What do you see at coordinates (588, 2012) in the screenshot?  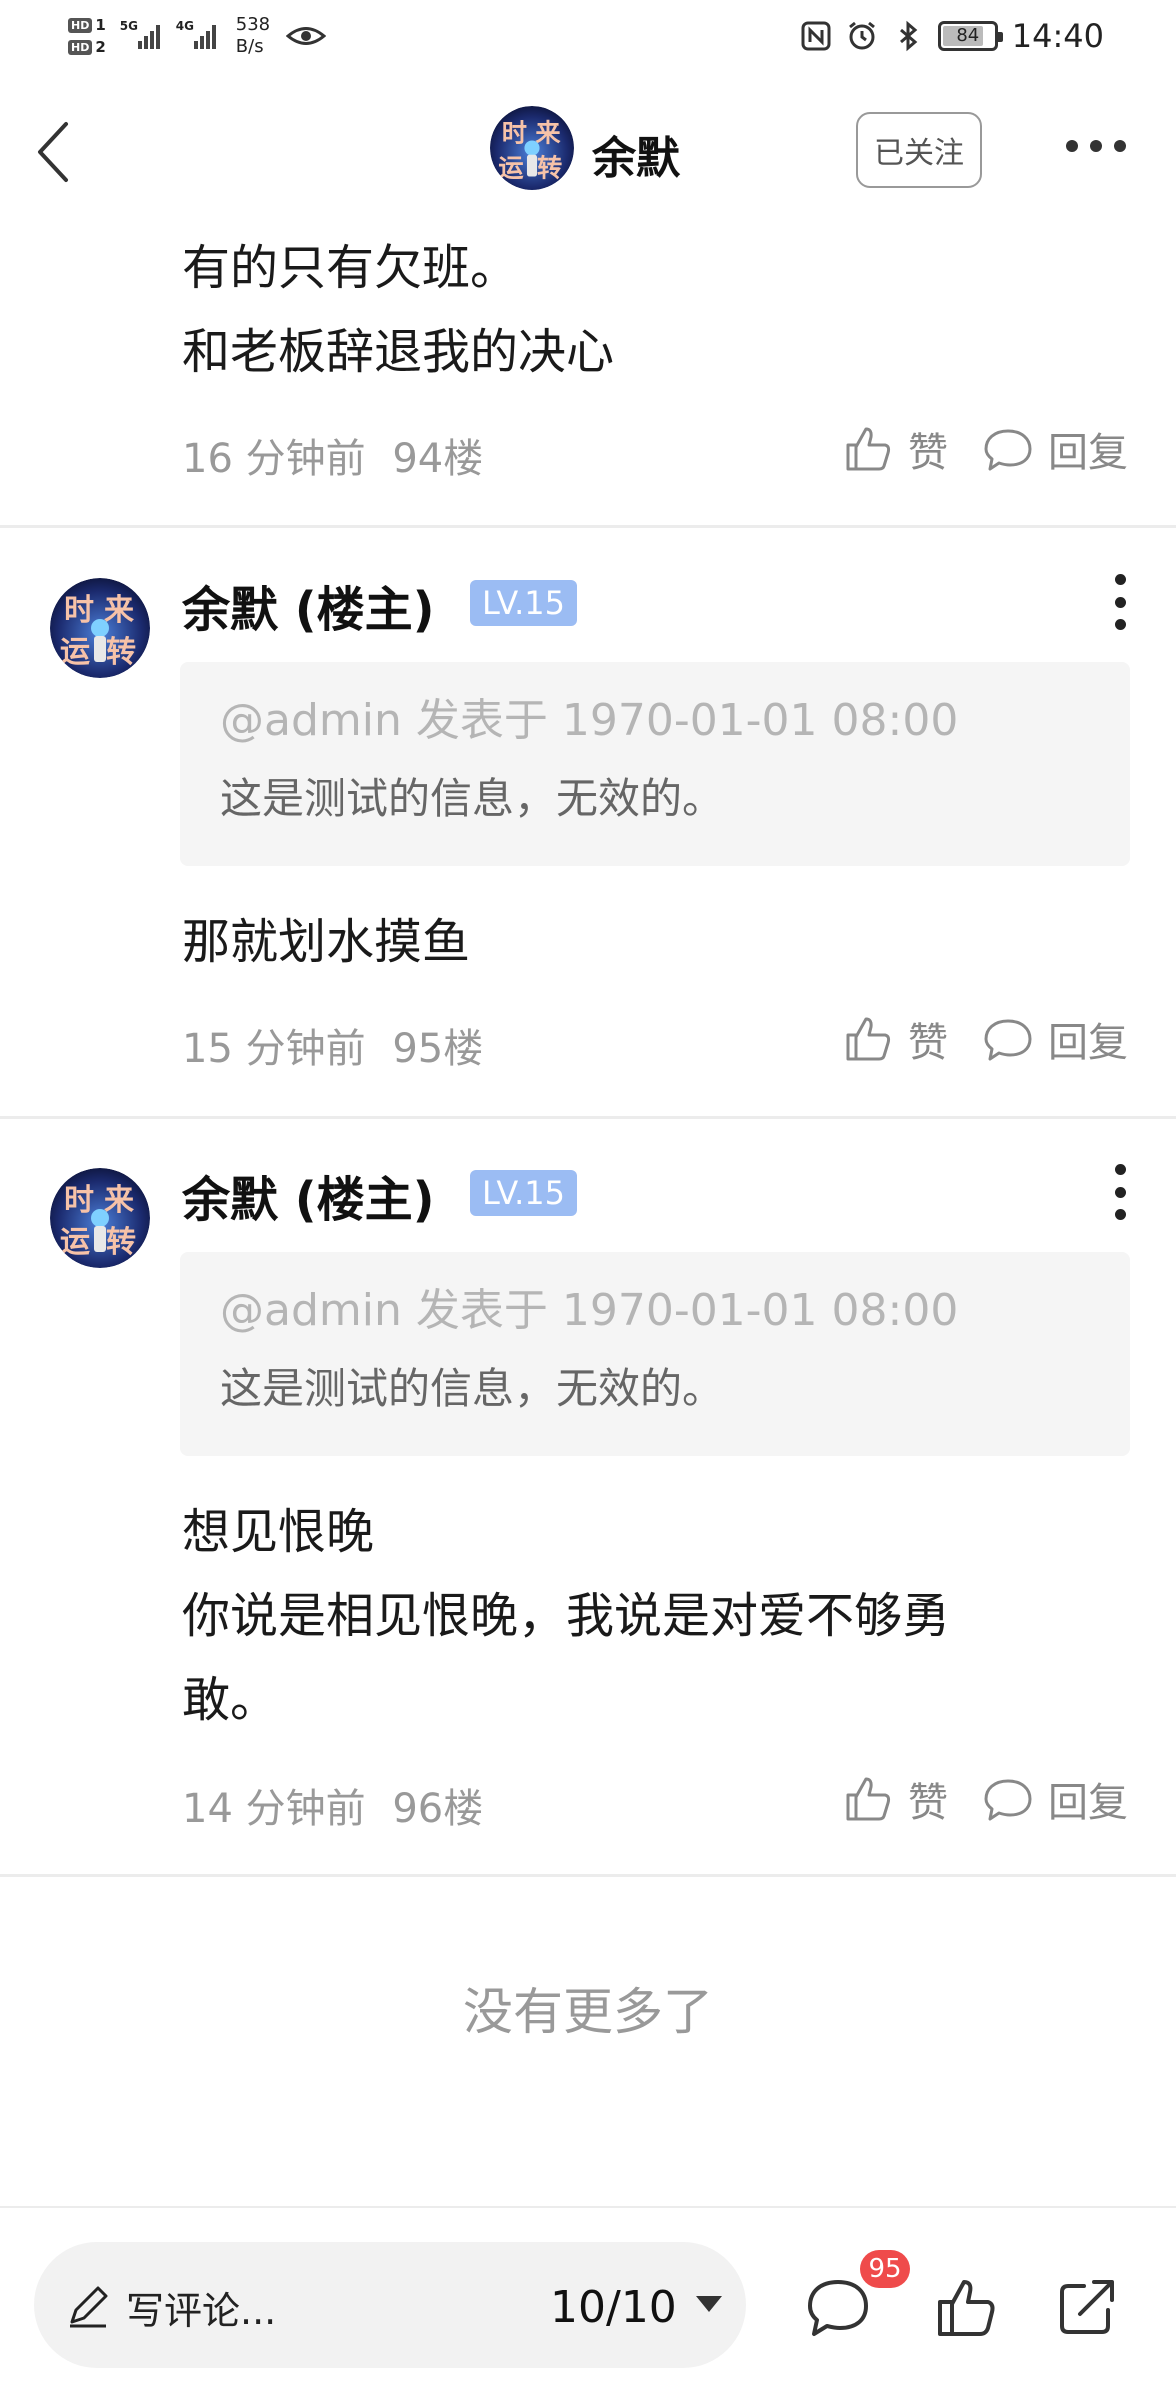 I see `no-more-text: 没有更多了` at bounding box center [588, 2012].